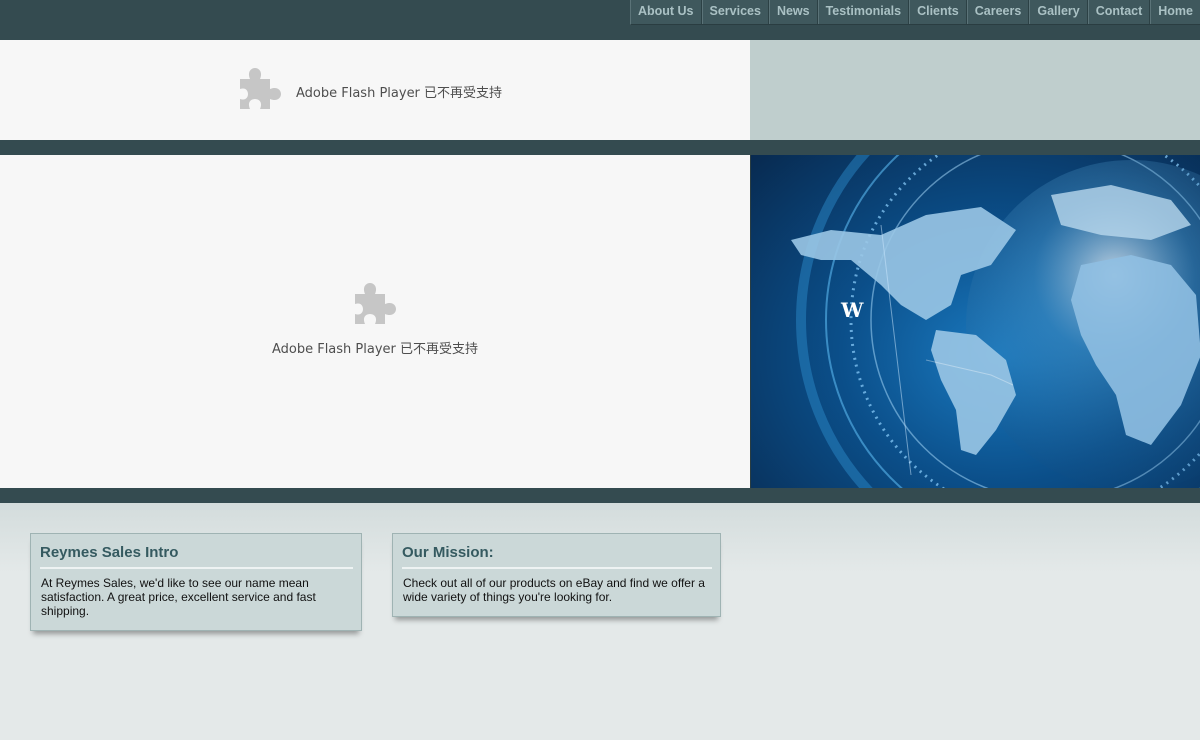 This screenshot has height=740, width=1200. I want to click on mission-card-title: Our Mission:, so click(557, 556).